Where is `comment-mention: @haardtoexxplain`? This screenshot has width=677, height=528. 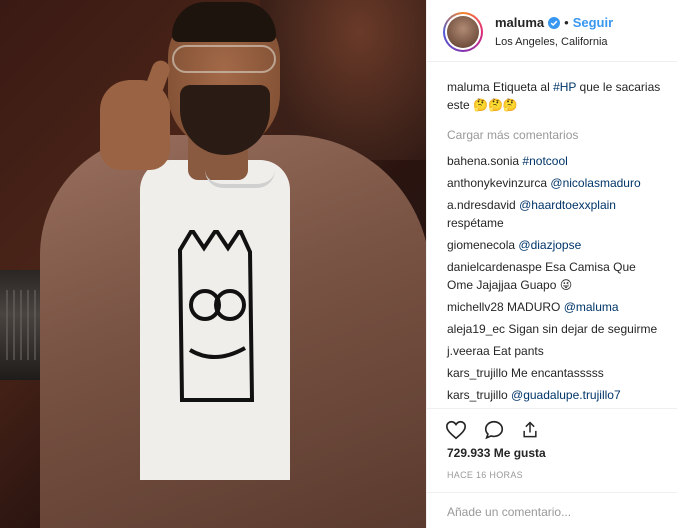
comment-mention: @haardtoexxplain is located at coordinates (567, 205).